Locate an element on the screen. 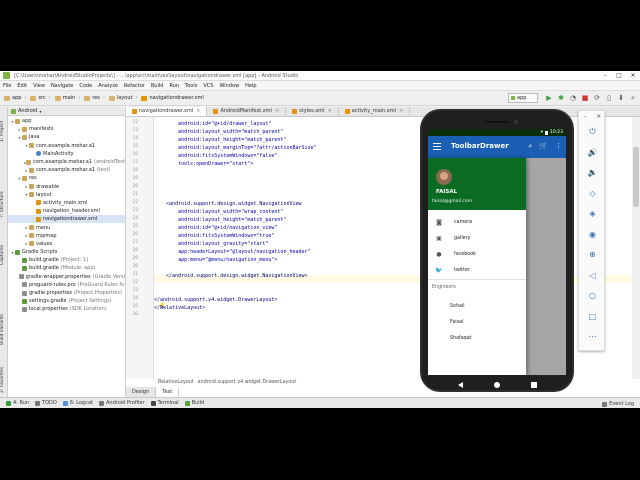 This screenshot has width=640, height=480. zoom-icon: ⊕ is located at coordinates (592, 254).